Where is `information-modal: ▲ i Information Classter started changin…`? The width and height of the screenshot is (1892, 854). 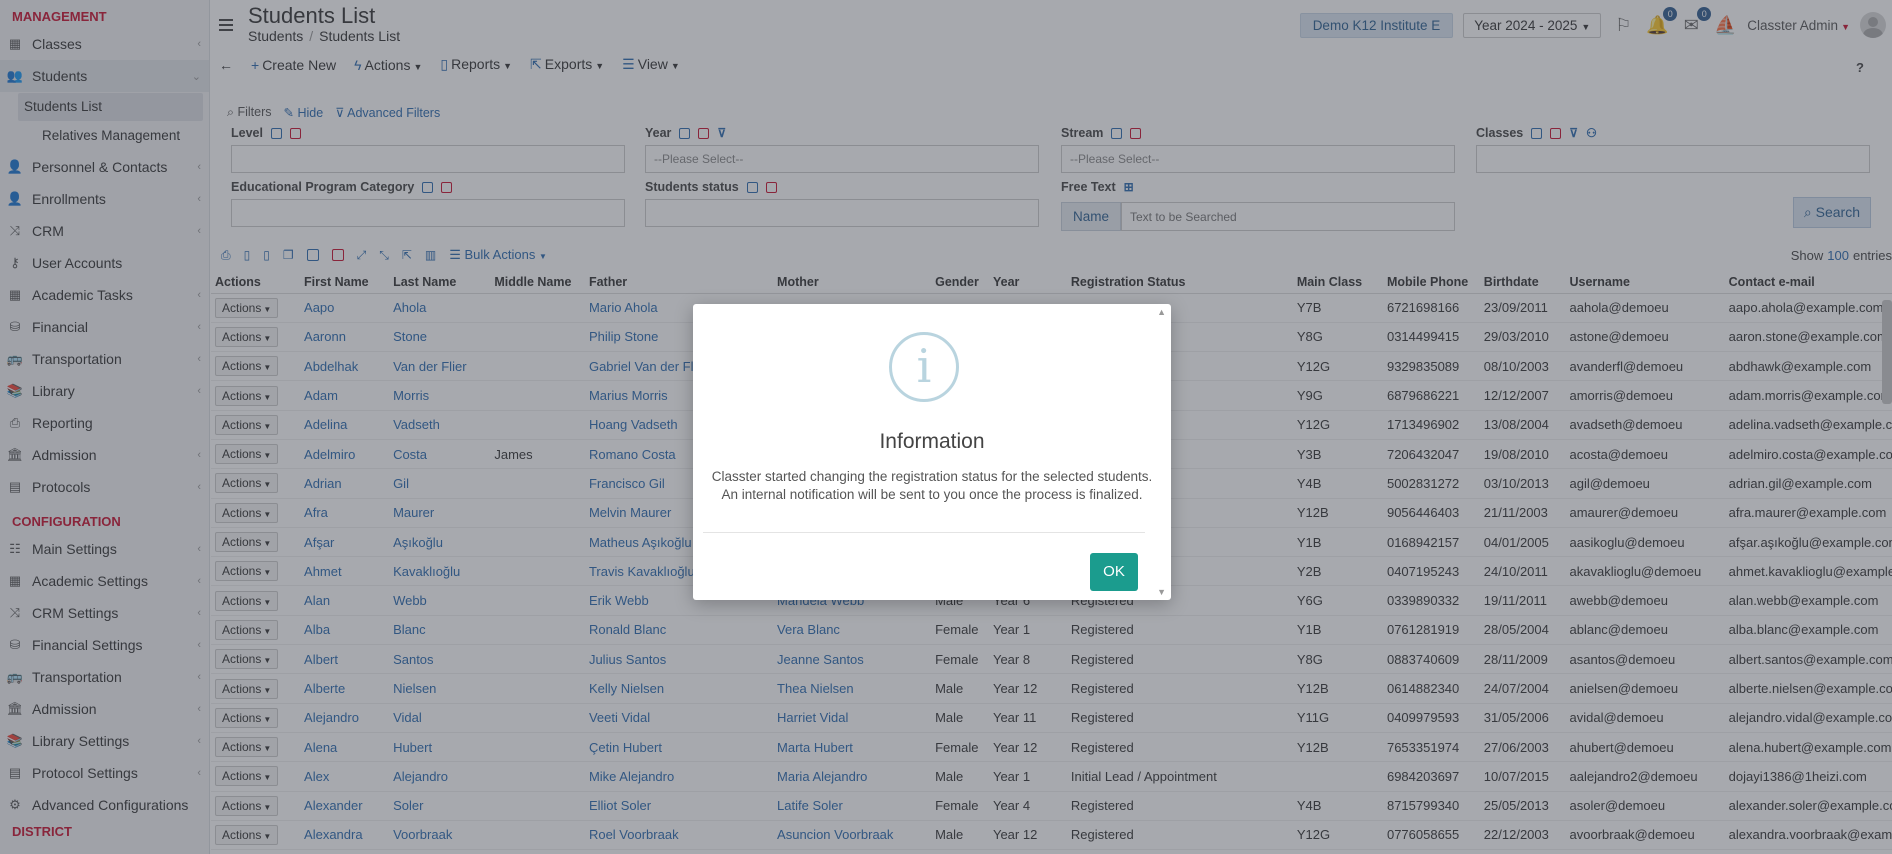
information-modal: ▲ i Information Classter started changin… is located at coordinates (932, 452).